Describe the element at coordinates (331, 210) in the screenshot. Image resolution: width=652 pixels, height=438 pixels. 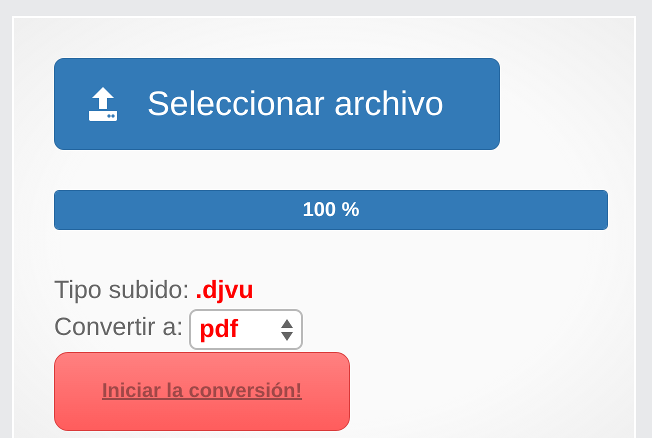
I see `progress-label: 100 %` at that location.